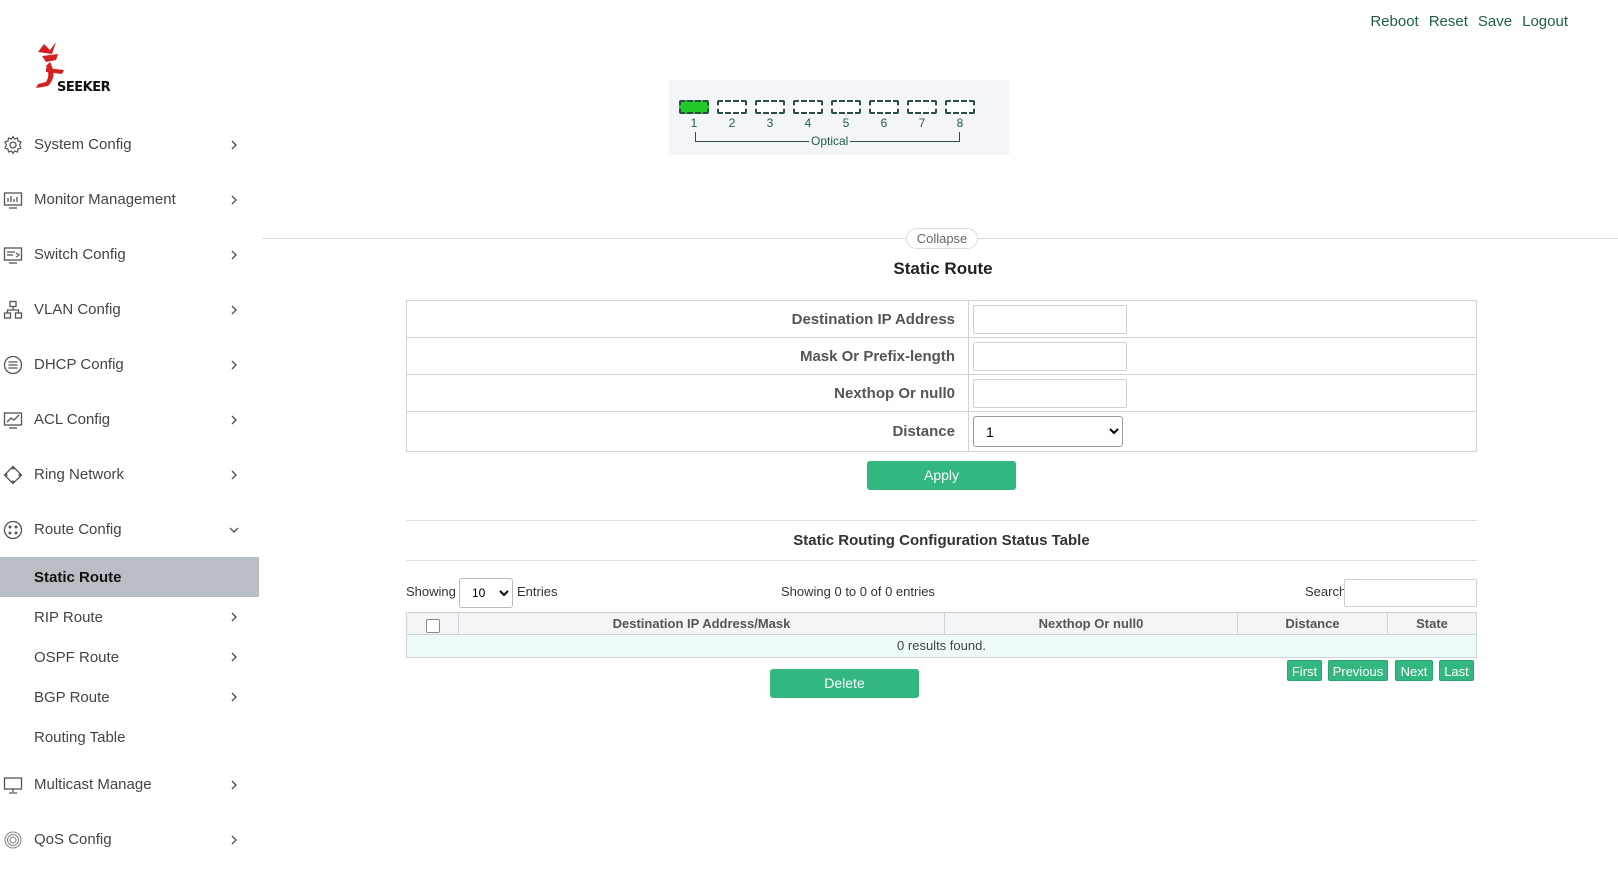 The height and width of the screenshot is (872, 1618). Describe the element at coordinates (1394, 21) in the screenshot. I see `reboot-link: Reboot` at that location.